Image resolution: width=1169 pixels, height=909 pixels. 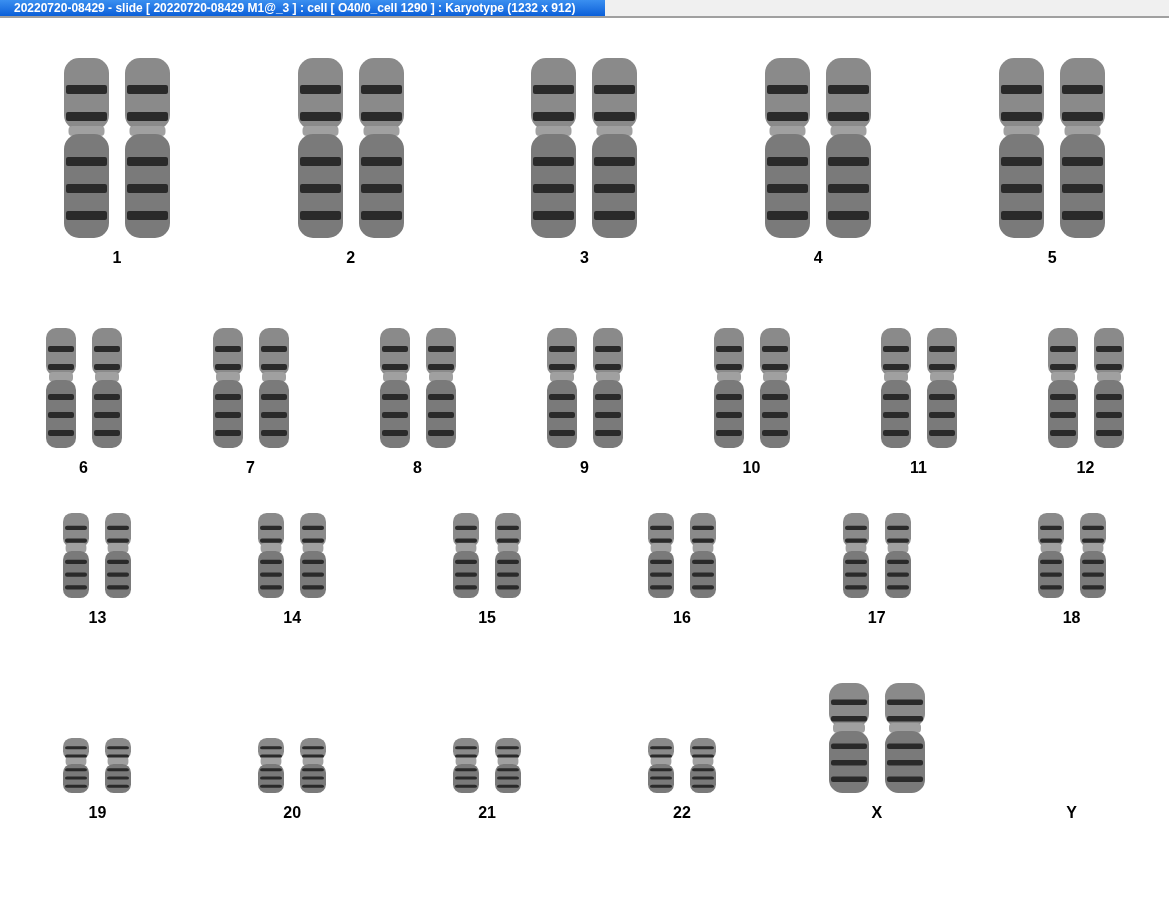 I want to click on chromosome-label: 1, so click(x=117, y=258).